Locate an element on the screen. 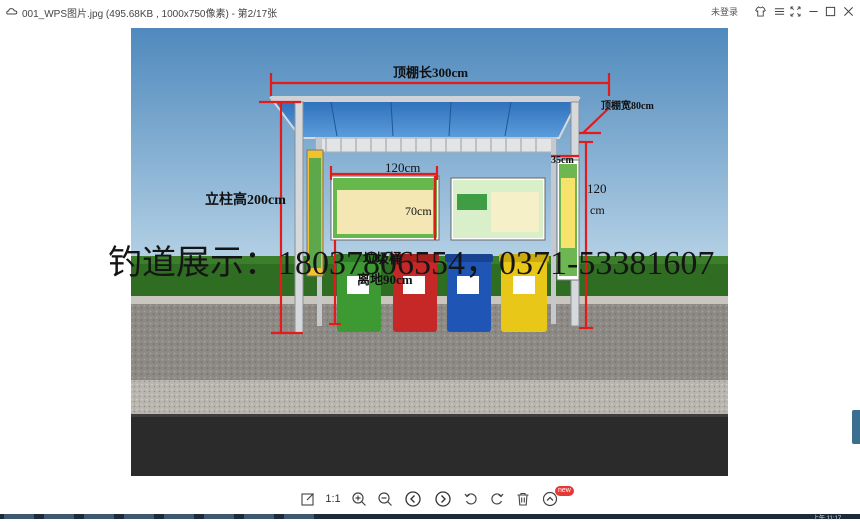 The width and height of the screenshot is (860, 522). fullscreen-icon is located at coordinates (795, 11).